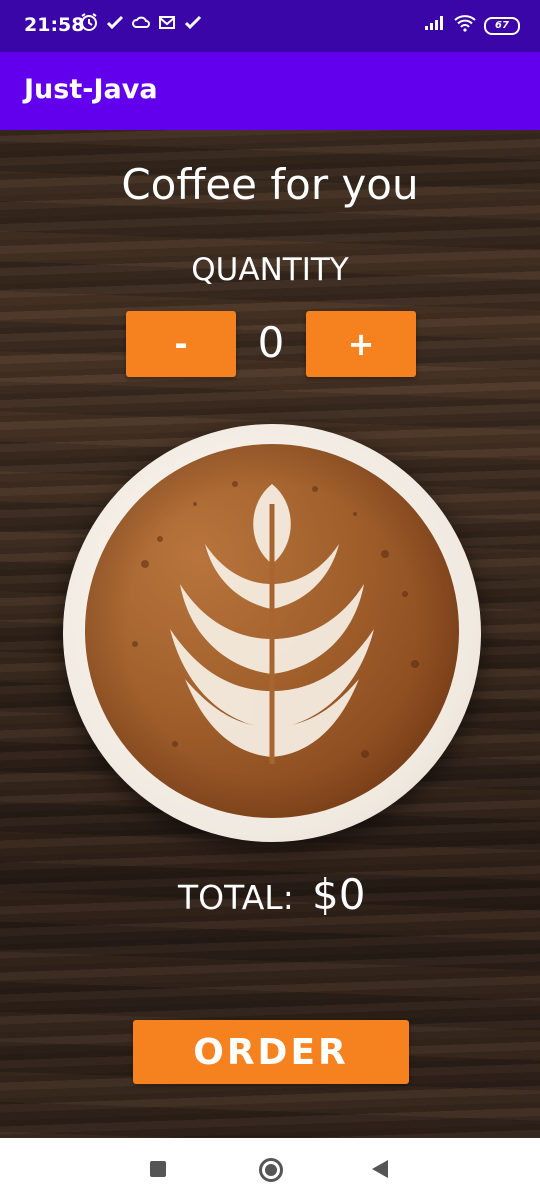  I want to click on mail-icon, so click(167, 24).